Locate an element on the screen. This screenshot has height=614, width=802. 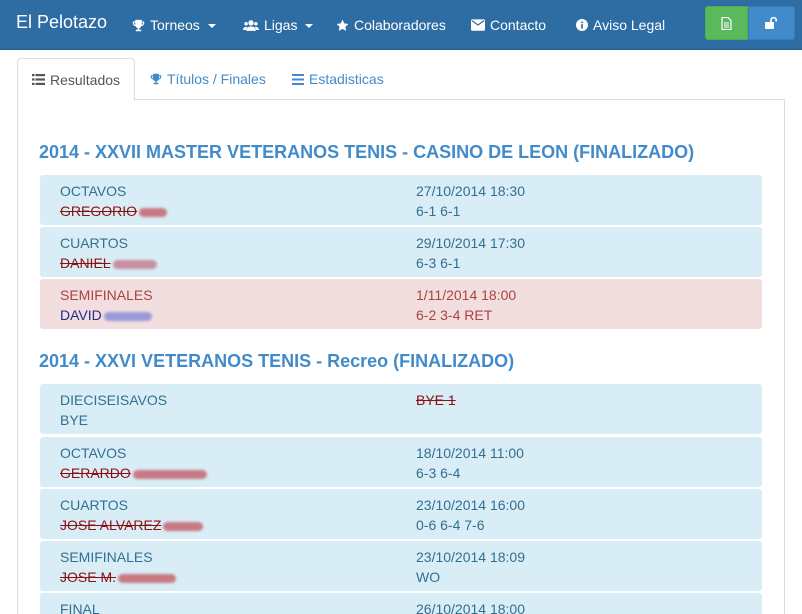
match-row: DIECISEISAVOS BYE BYE 1 is located at coordinates (401, 409).